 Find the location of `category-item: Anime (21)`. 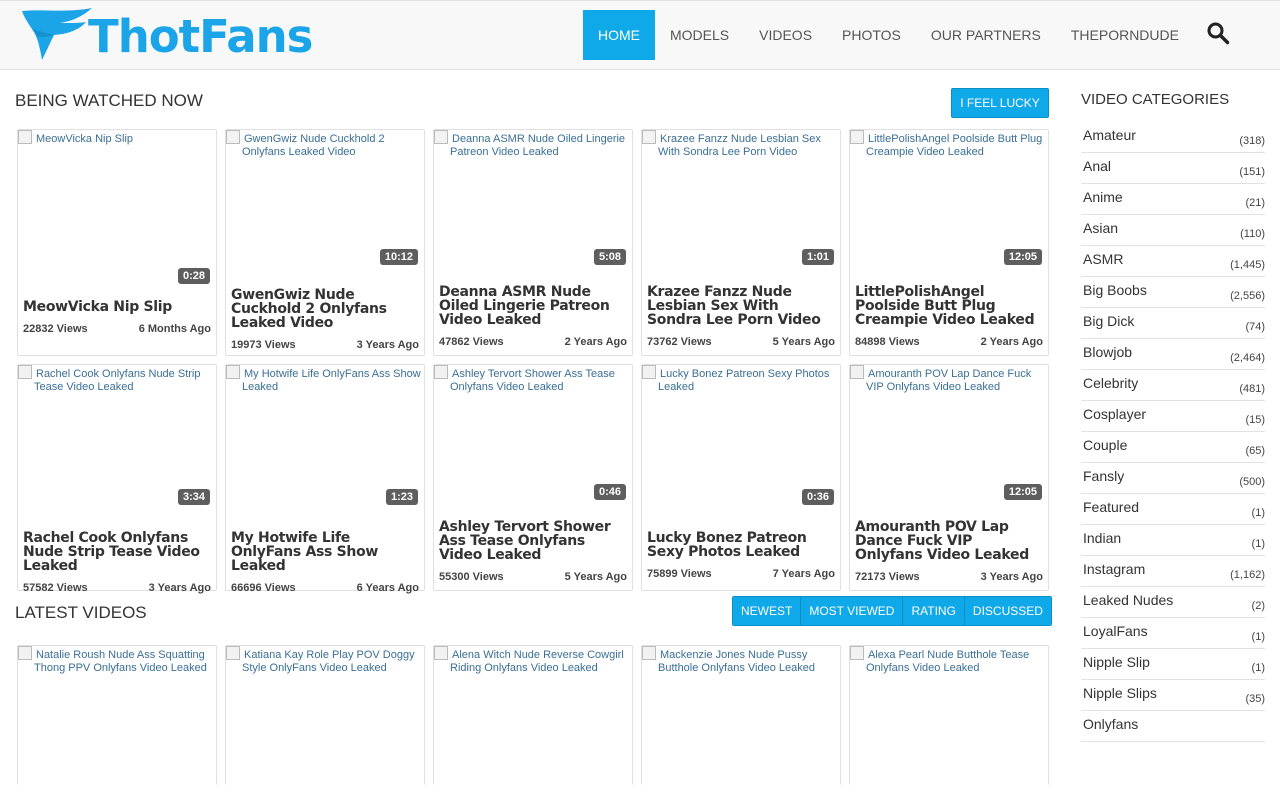

category-item: Anime (21) is located at coordinates (1173, 199).